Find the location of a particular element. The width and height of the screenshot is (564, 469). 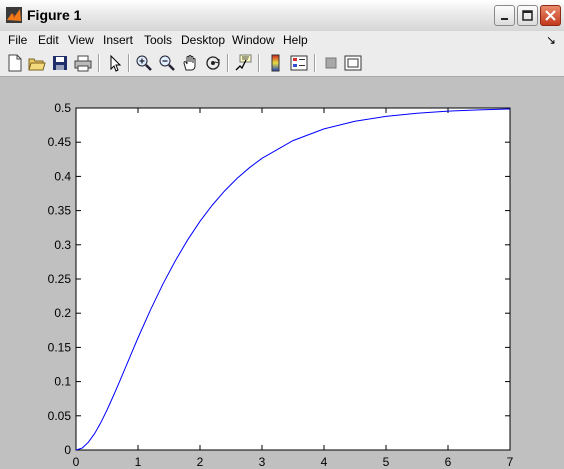

menu-view: View is located at coordinates (81, 40).